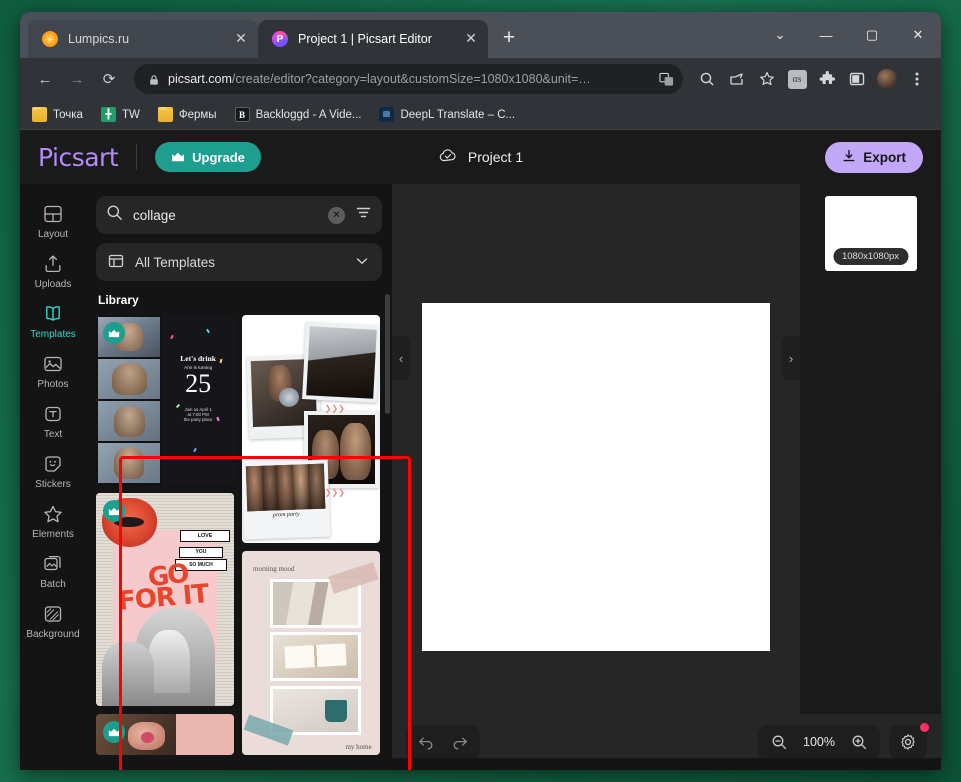  What do you see at coordinates (197, 114) in the screenshot?
I see `bookmark-label: Фермы` at bounding box center [197, 114].